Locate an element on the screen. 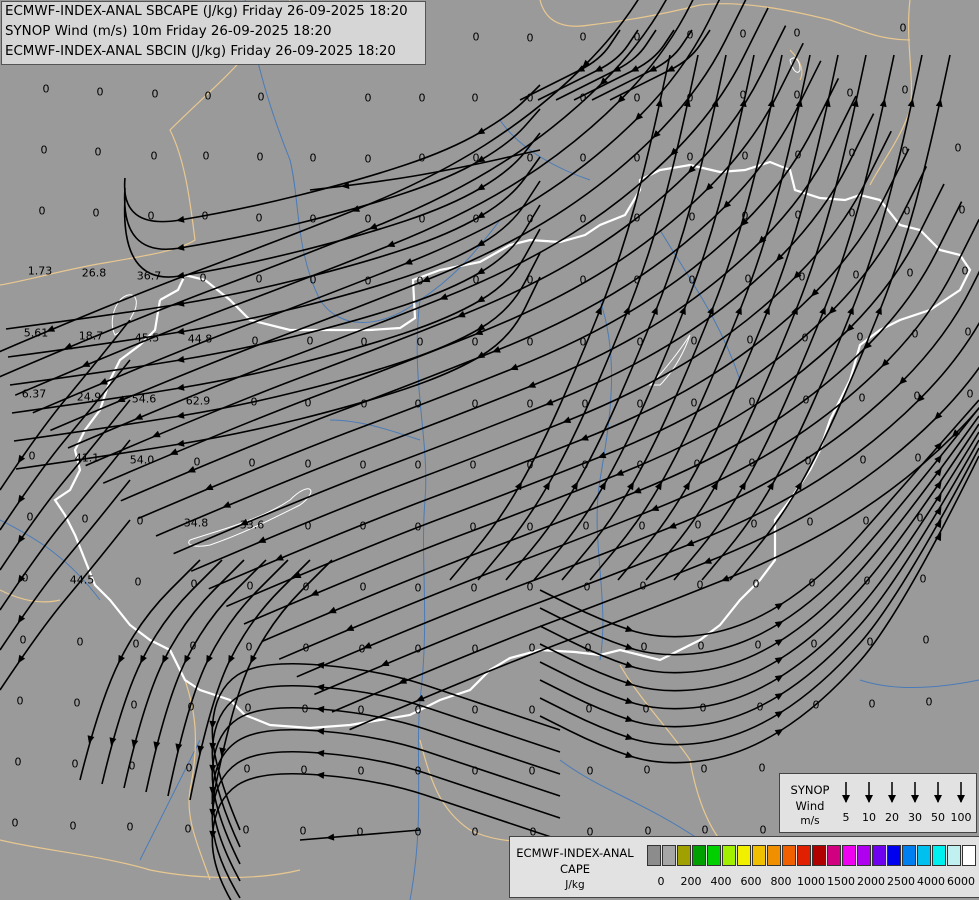  cape-value: 24.9 is located at coordinates (89, 397).